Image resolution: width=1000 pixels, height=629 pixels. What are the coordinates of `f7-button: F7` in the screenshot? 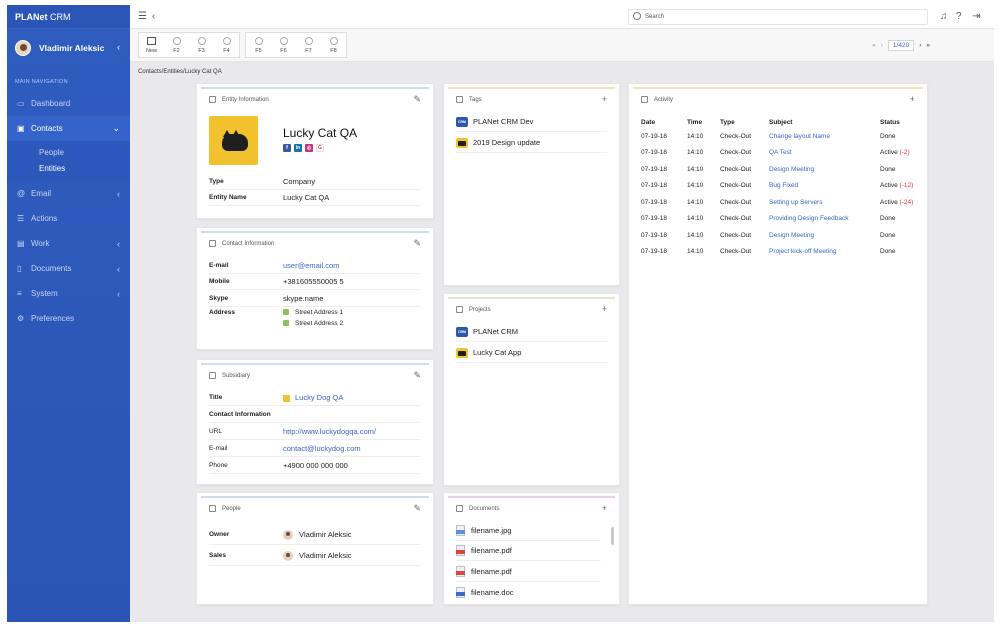 It's located at (308, 45).